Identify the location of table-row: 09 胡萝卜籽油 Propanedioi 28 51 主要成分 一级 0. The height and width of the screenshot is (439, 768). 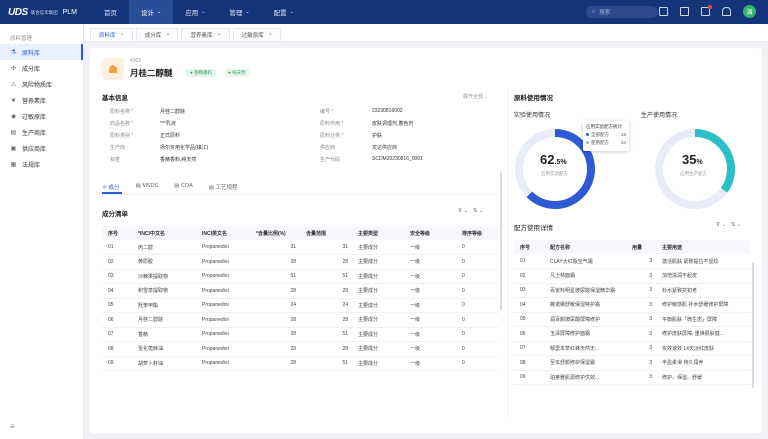
(300, 363).